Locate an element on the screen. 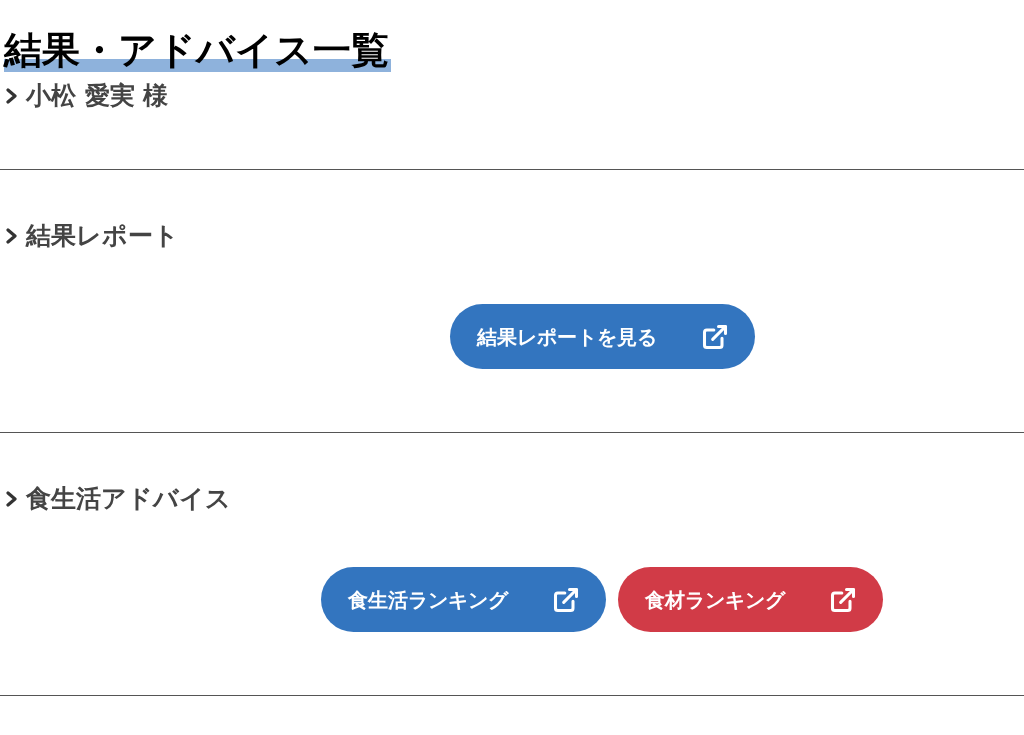  link-button: 食材ランキング is located at coordinates (750, 599).